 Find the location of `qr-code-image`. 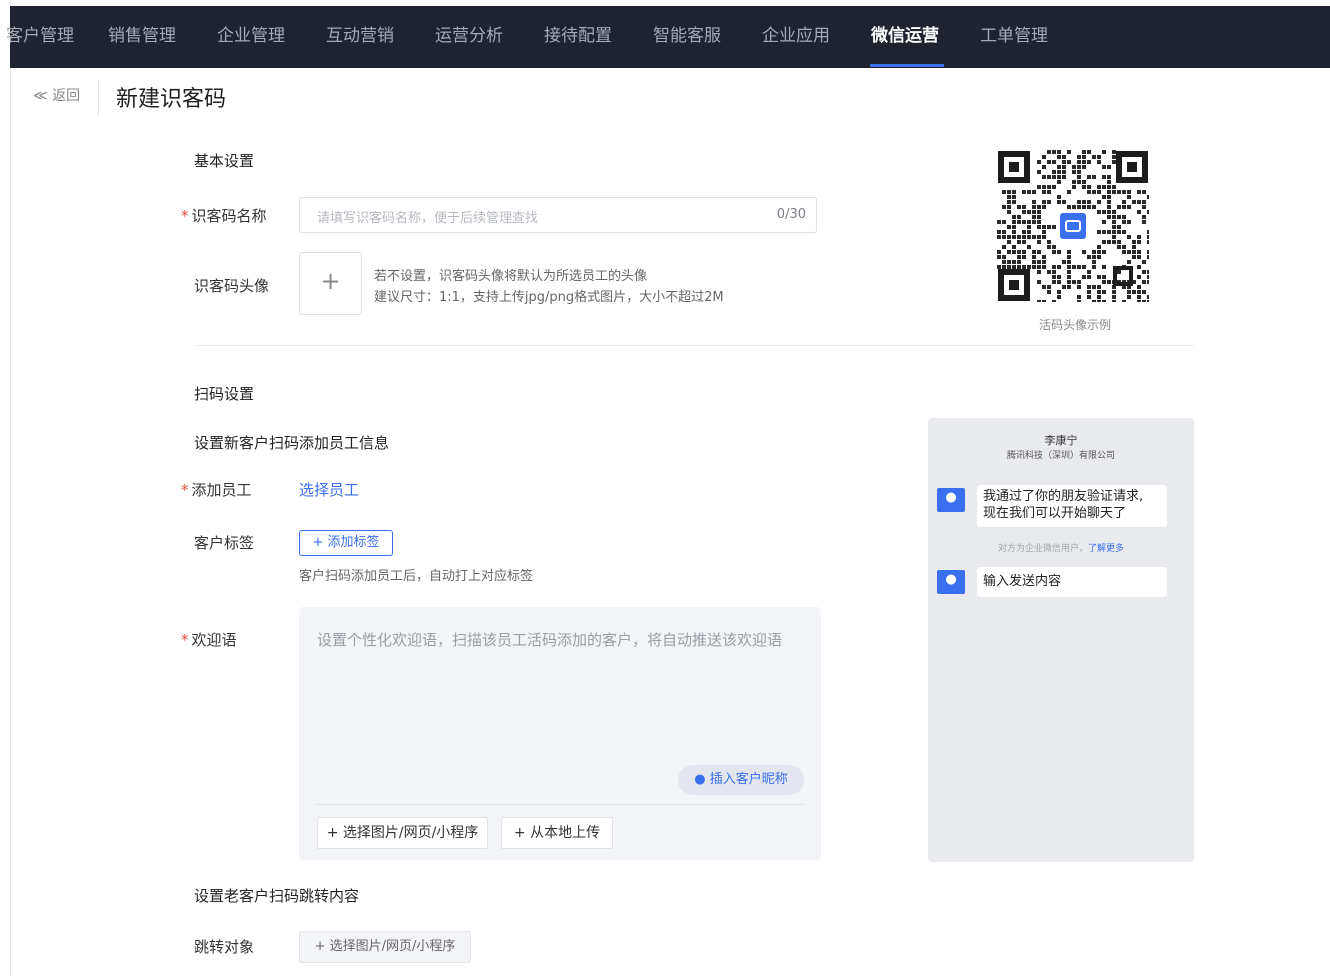

qr-code-image is located at coordinates (1074, 227).